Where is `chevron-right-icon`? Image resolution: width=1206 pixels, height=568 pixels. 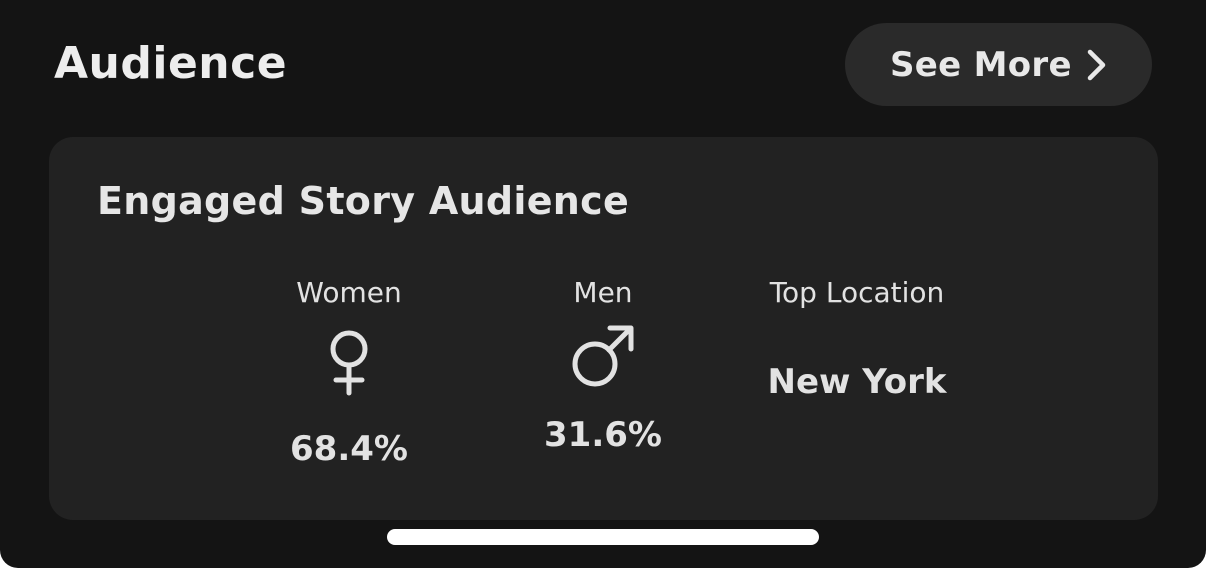 chevron-right-icon is located at coordinates (1096, 65).